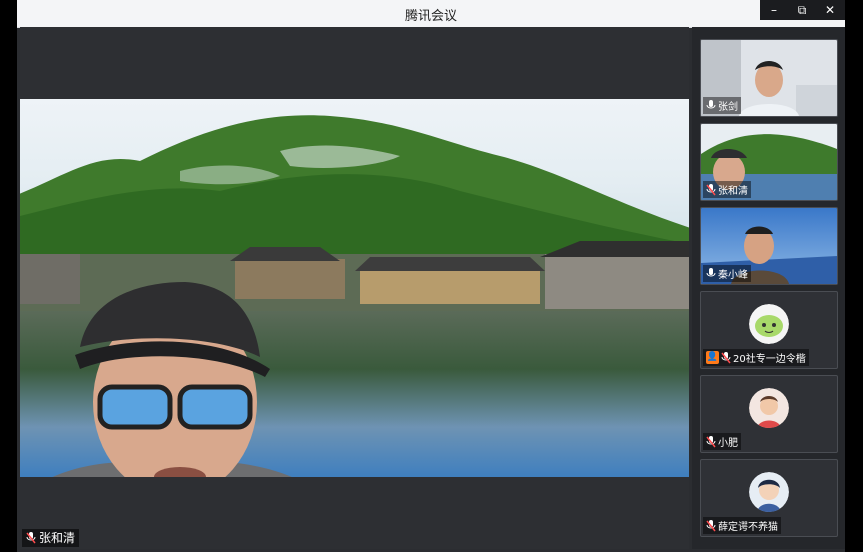 The width and height of the screenshot is (863, 552). I want to click on title-bar: 腾讯会议, so click(431, 14).